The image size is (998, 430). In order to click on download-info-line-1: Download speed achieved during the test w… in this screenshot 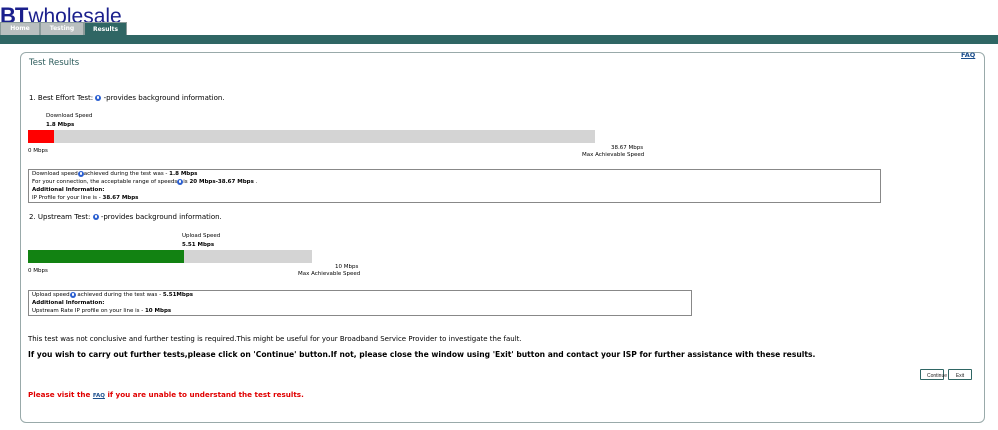, I will do `click(454, 174)`.